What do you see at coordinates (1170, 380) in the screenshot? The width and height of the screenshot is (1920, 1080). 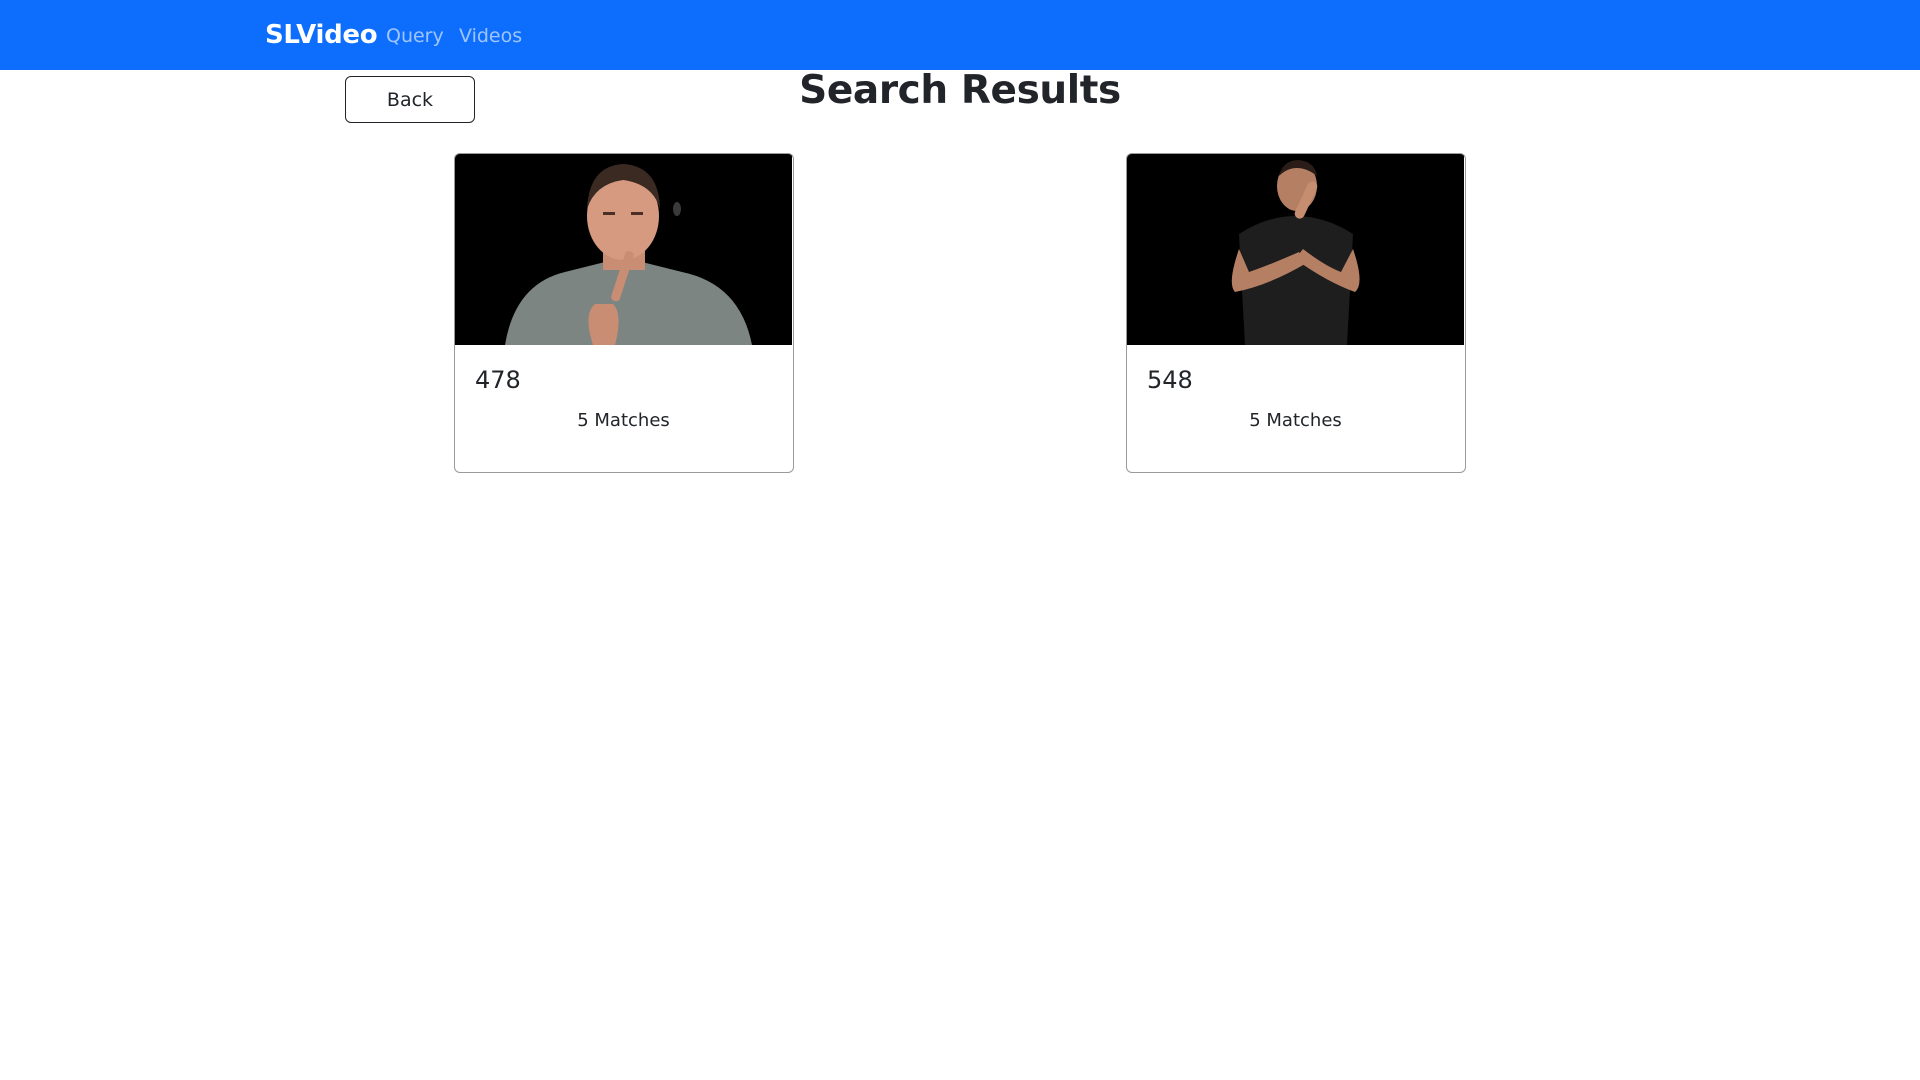 I see `video-id: 548` at bounding box center [1170, 380].